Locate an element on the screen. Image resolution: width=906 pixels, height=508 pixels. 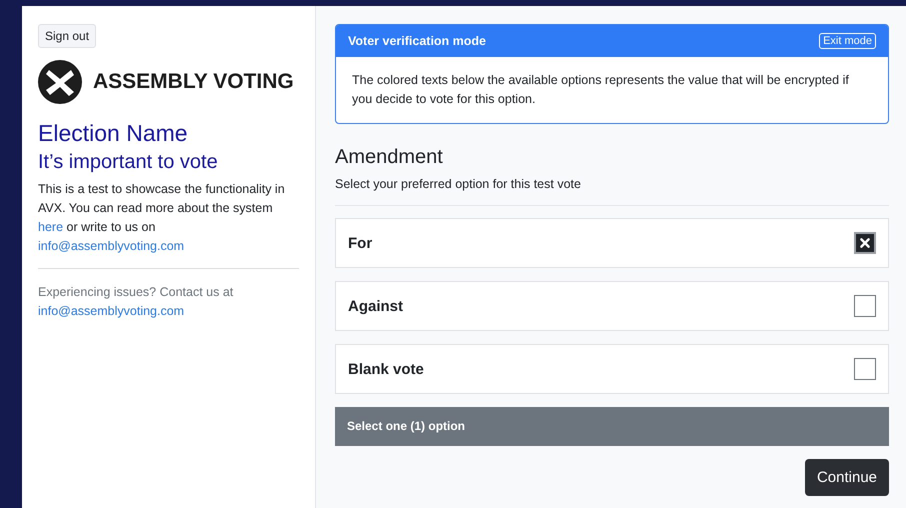
verification-message: The colored texts below the available options represents the value that will be encrypted if you decide to vote for this option. is located at coordinates (600, 90).